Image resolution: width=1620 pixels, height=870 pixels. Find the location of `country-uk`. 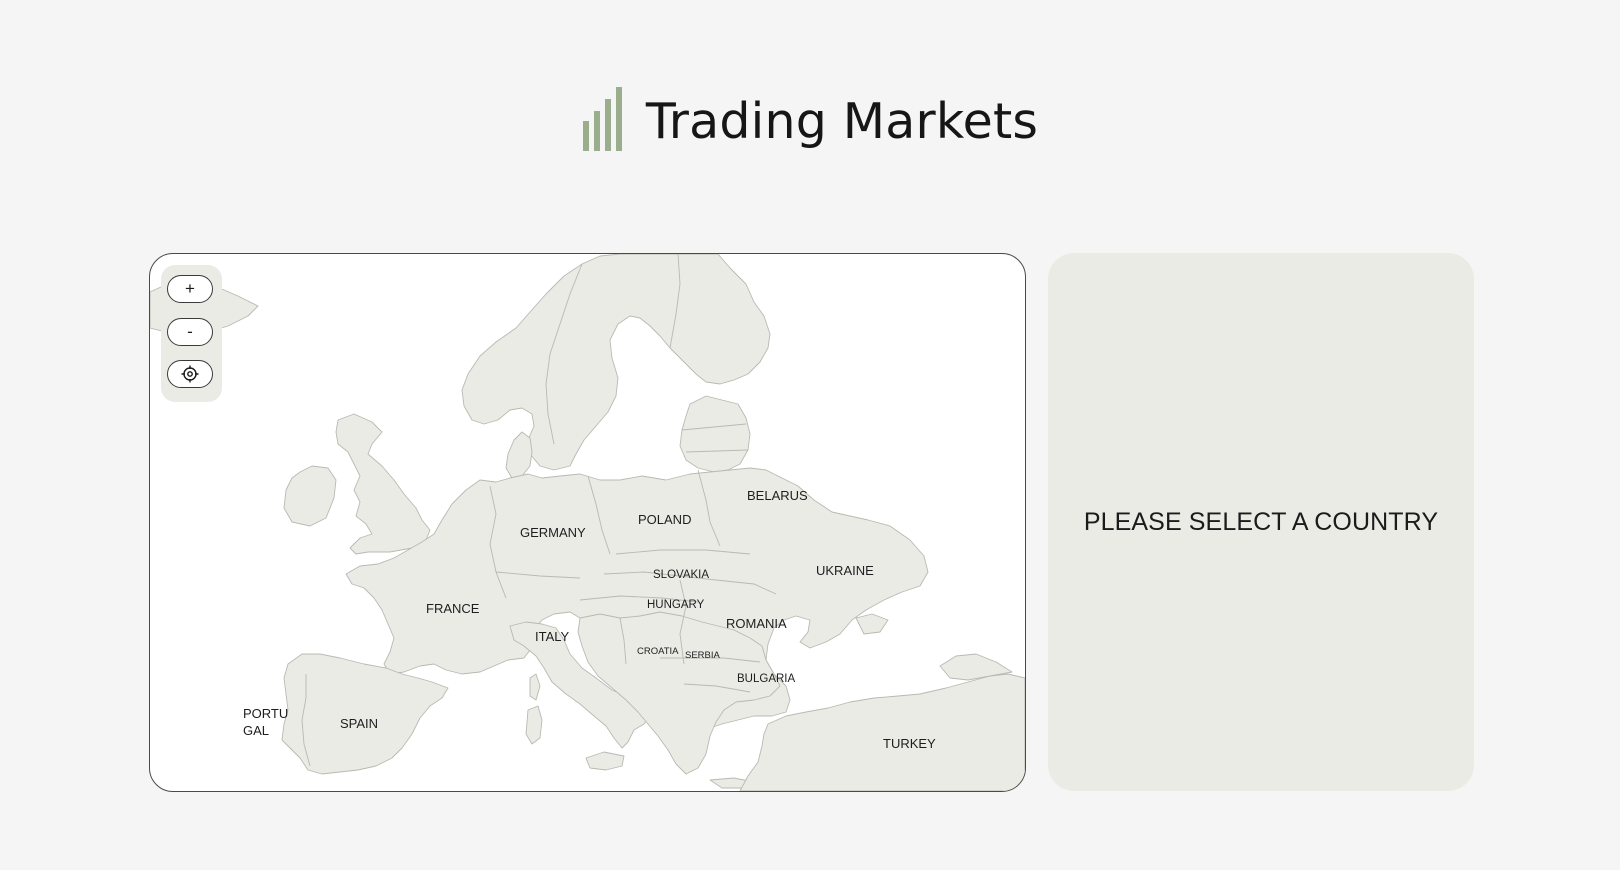

country-uk is located at coordinates (383, 484).